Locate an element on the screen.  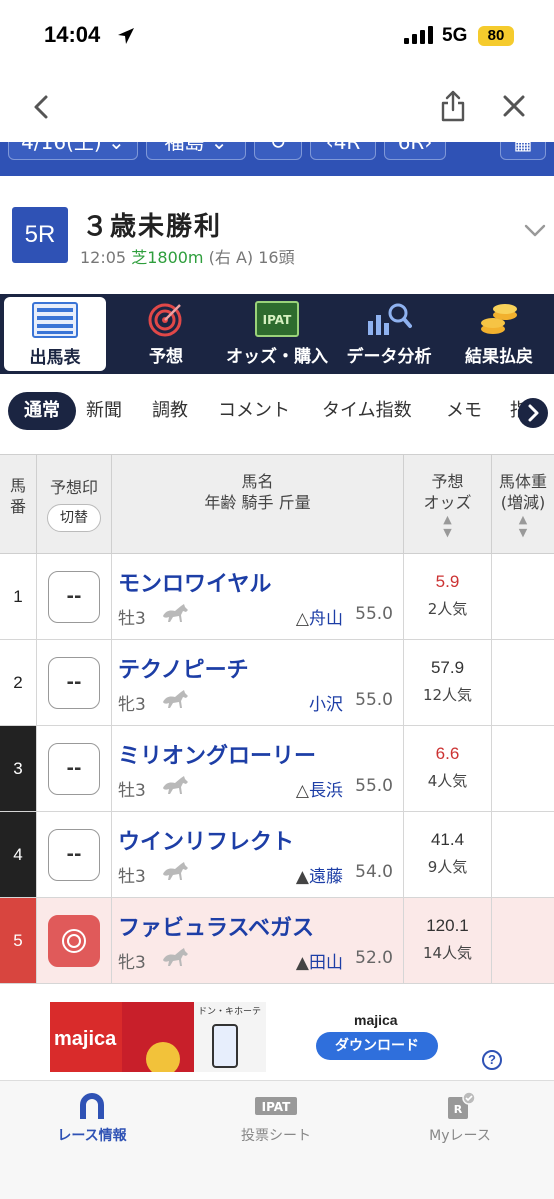
table-row: 2 -- テクノピーチ 牝3 小沢 55.0 57.9 12人気 is located at coordinates (277, 683).